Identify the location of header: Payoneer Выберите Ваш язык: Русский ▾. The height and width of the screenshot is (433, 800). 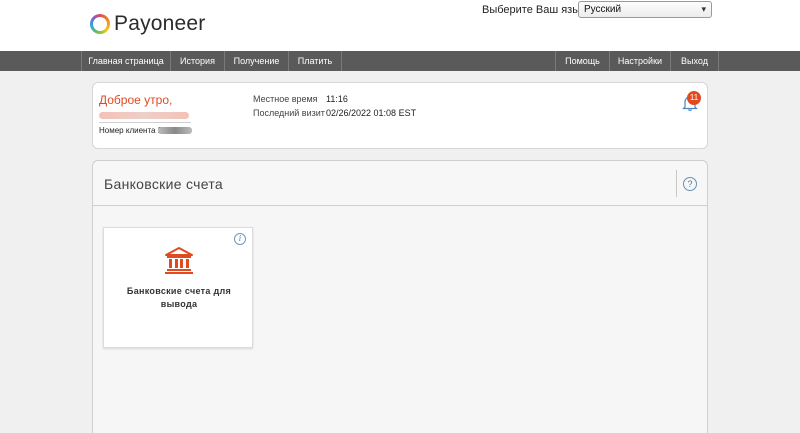
(400, 25).